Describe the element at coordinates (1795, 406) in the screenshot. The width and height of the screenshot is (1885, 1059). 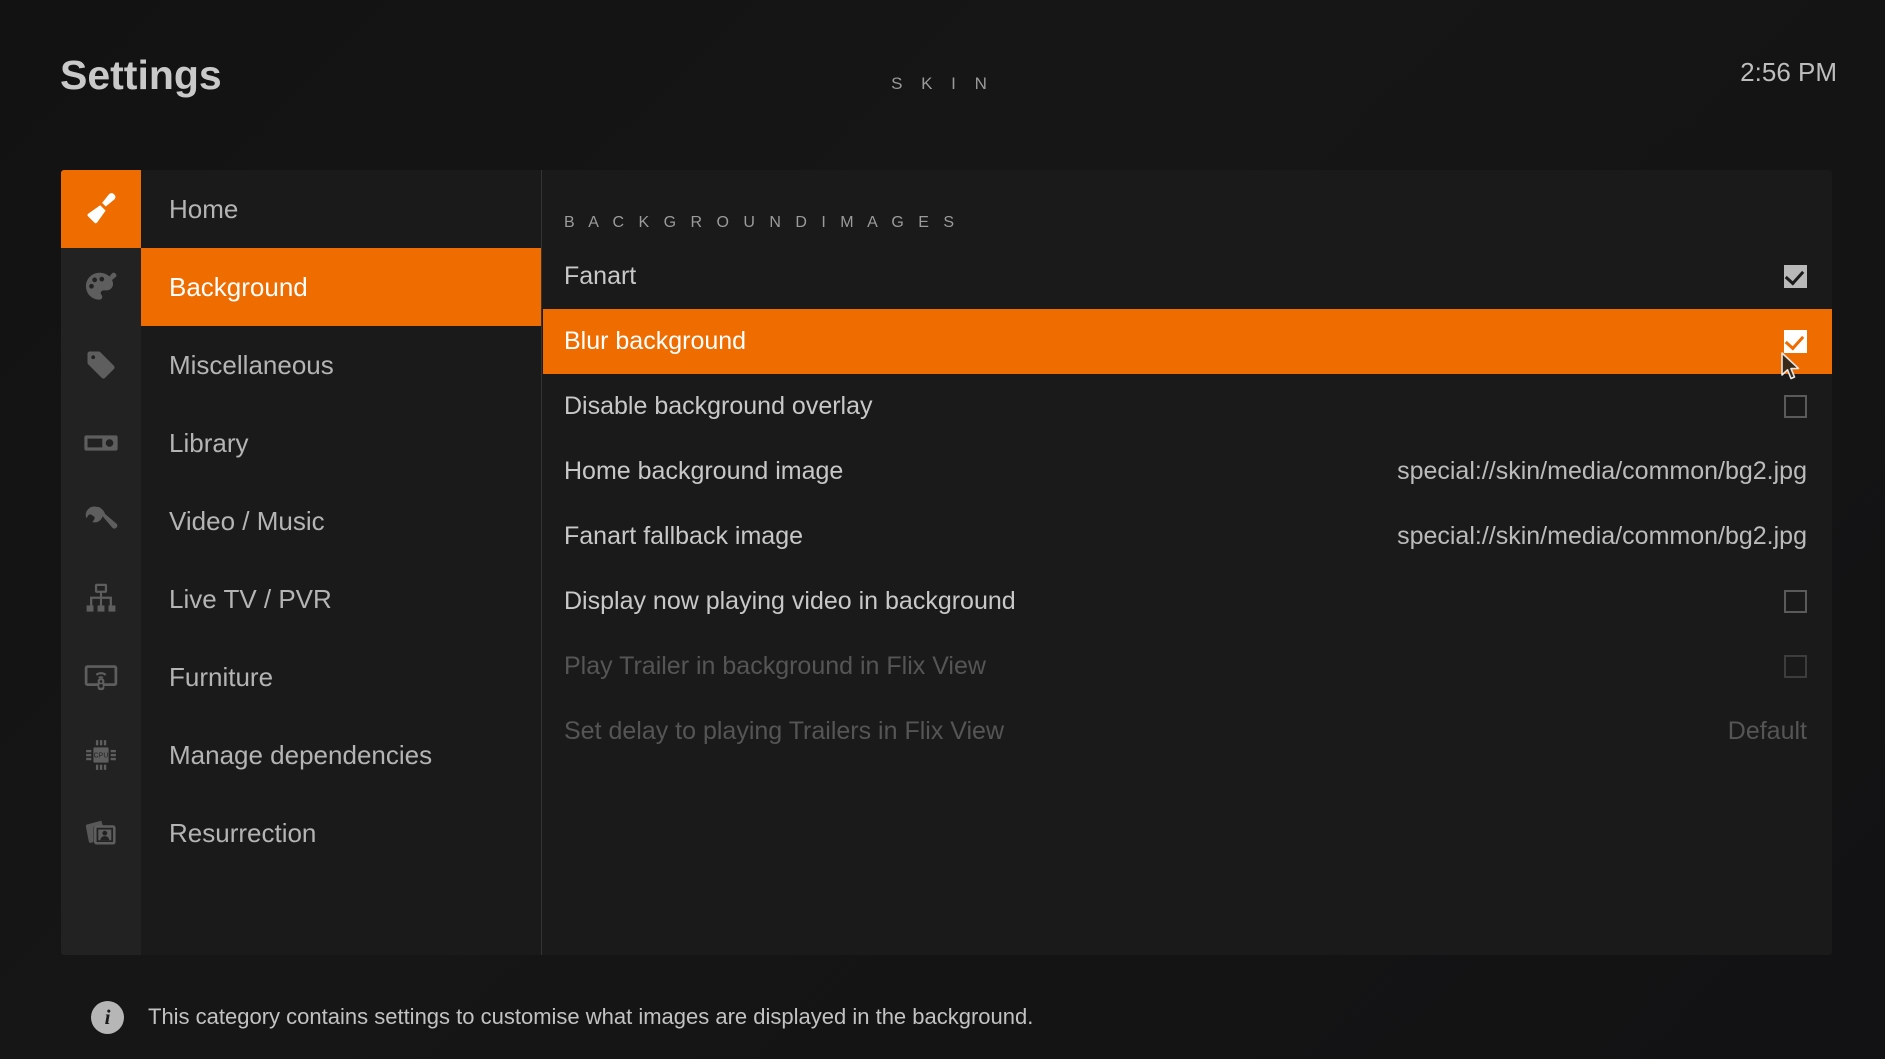
I see `disable-background-overlay-checkbox` at that location.